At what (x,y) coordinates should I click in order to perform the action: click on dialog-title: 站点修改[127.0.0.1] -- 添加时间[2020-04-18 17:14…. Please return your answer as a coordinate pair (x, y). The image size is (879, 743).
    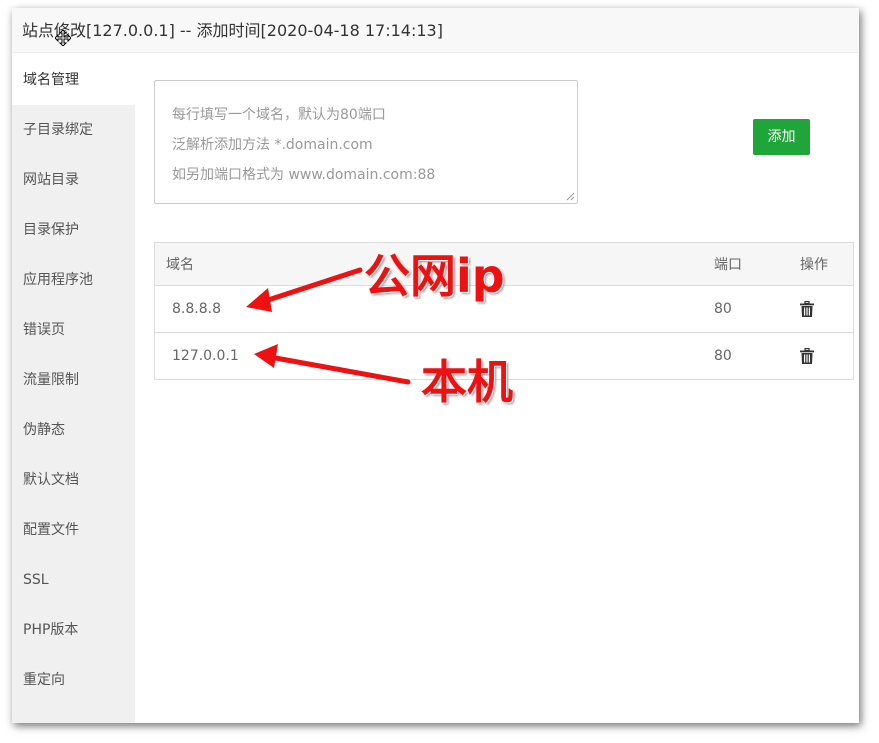
    Looking at the image, I should click on (232, 30).